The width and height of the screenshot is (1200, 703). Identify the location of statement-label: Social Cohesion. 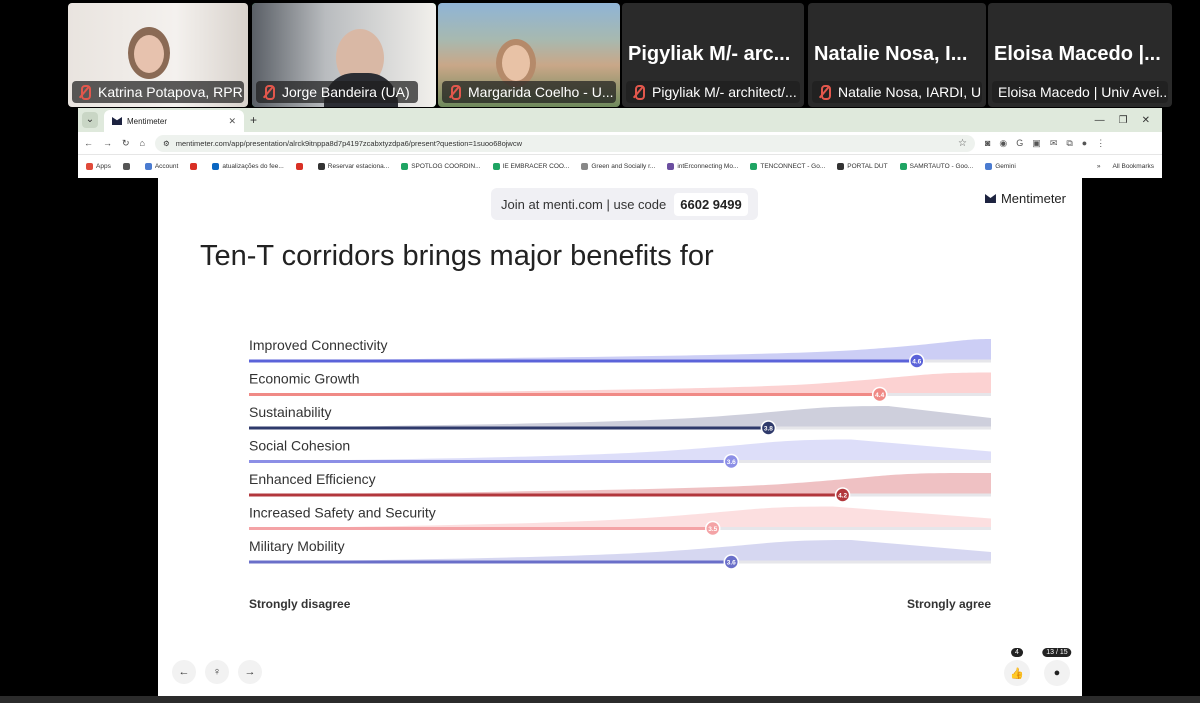
(299, 446).